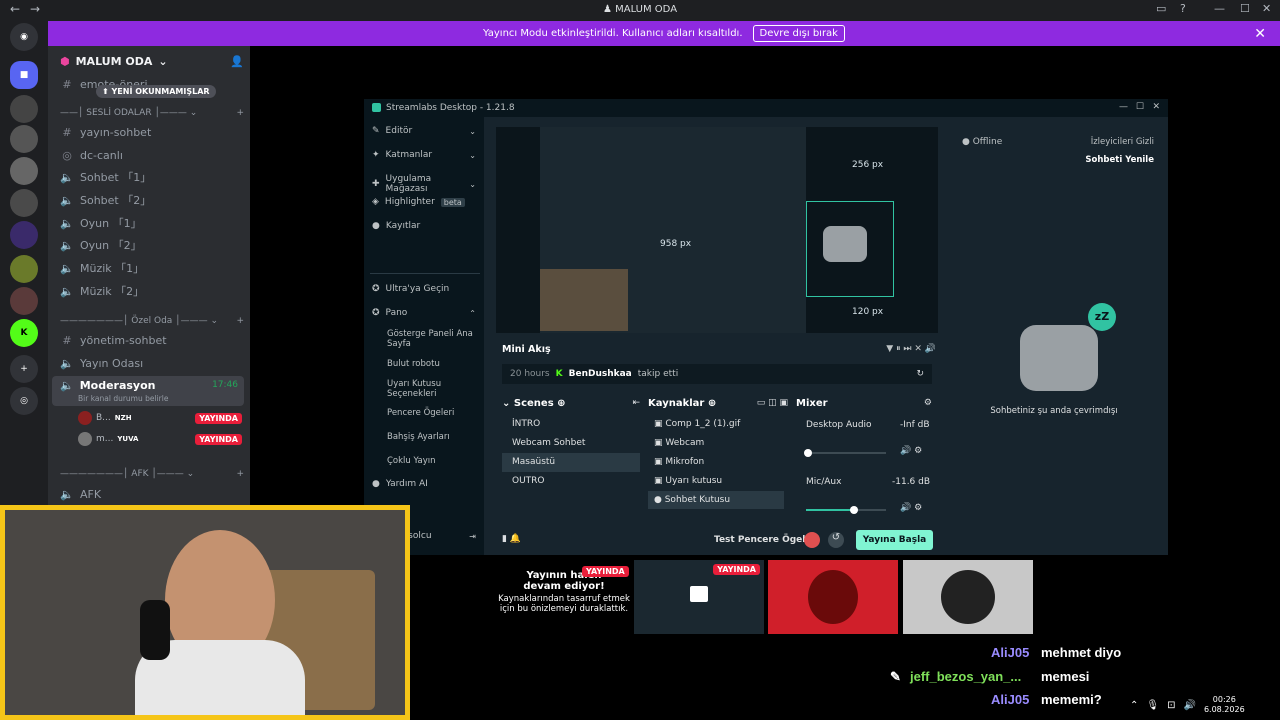 The image size is (1280, 720). Describe the element at coordinates (152, 474) in the screenshot. I see `category-afk: ———————│ AFK │——— ⌄ +` at that location.